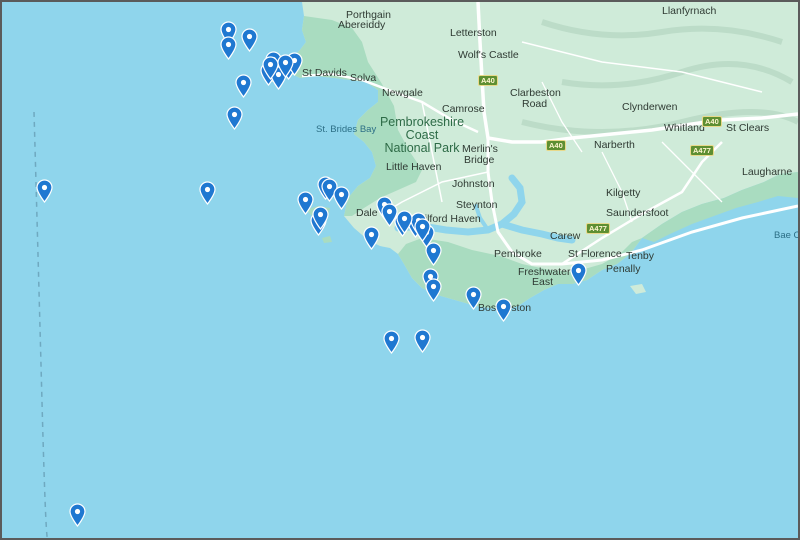 Image resolution: width=800 pixels, height=540 pixels. I want to click on label-bae-ca: Bae Ca, so click(787, 235).